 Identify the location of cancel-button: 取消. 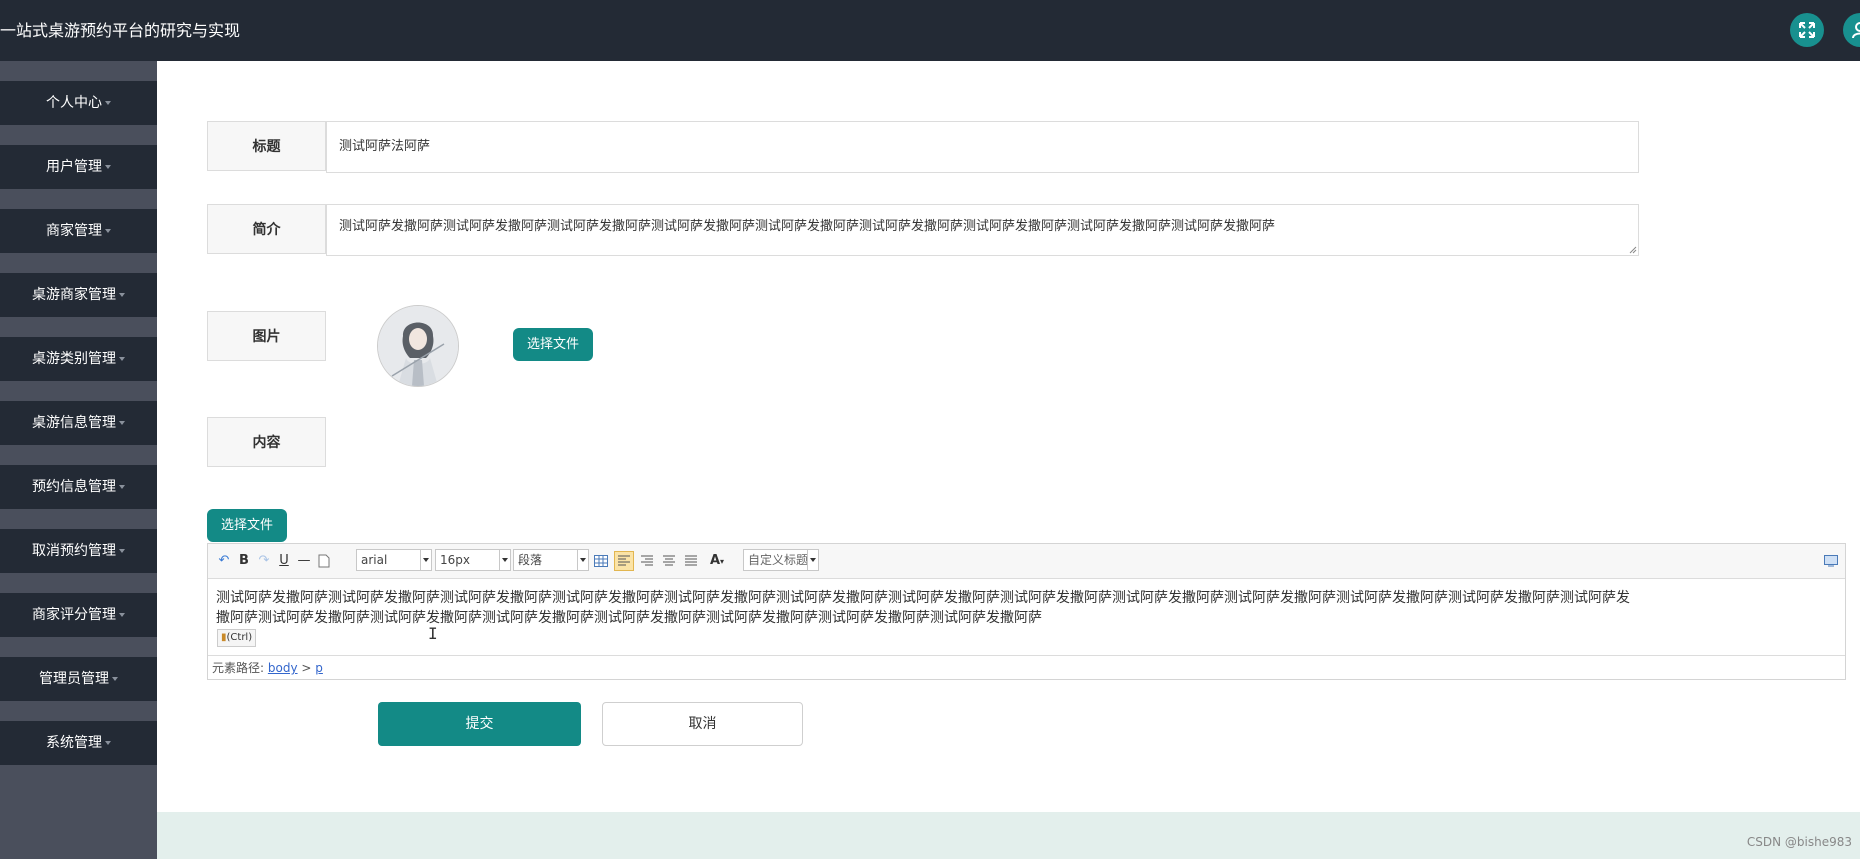
(702, 724).